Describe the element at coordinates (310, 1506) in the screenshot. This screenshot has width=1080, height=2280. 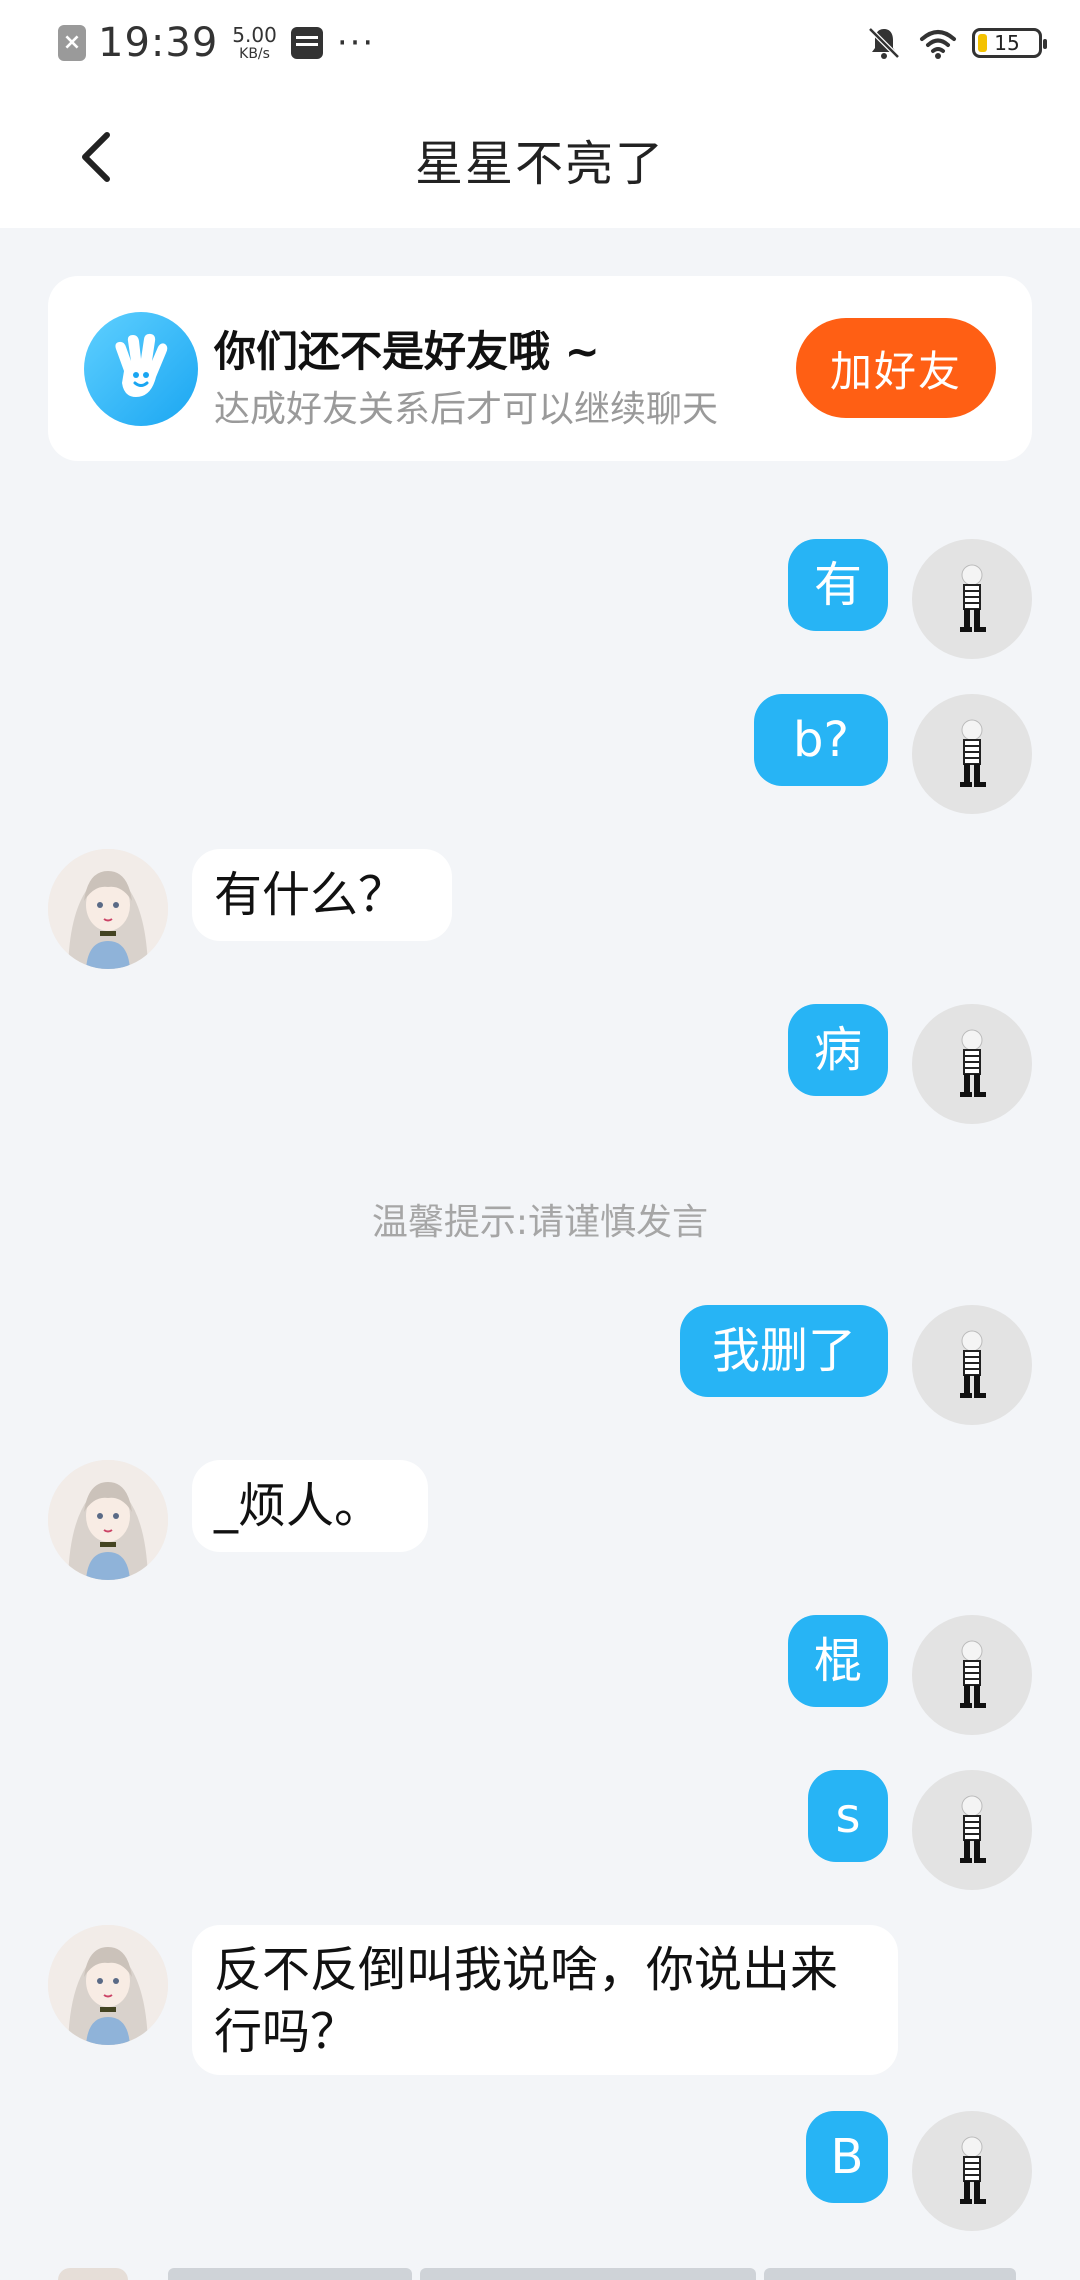
I see `message-bubble-other: _烦人。` at that location.